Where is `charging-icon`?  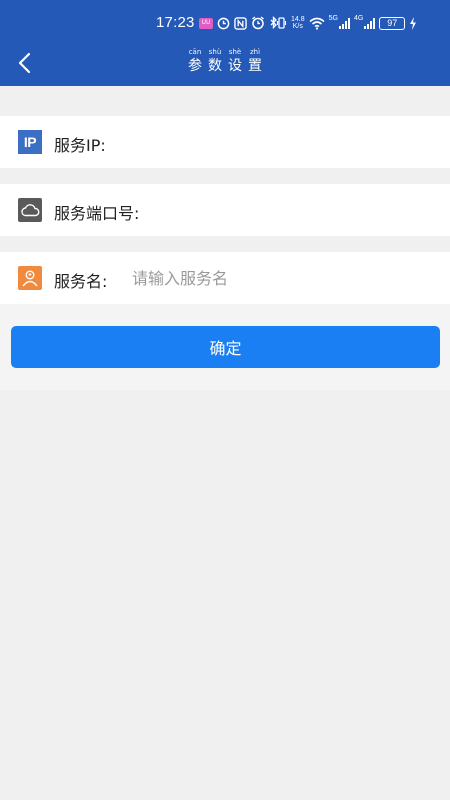
charging-icon is located at coordinates (413, 23).